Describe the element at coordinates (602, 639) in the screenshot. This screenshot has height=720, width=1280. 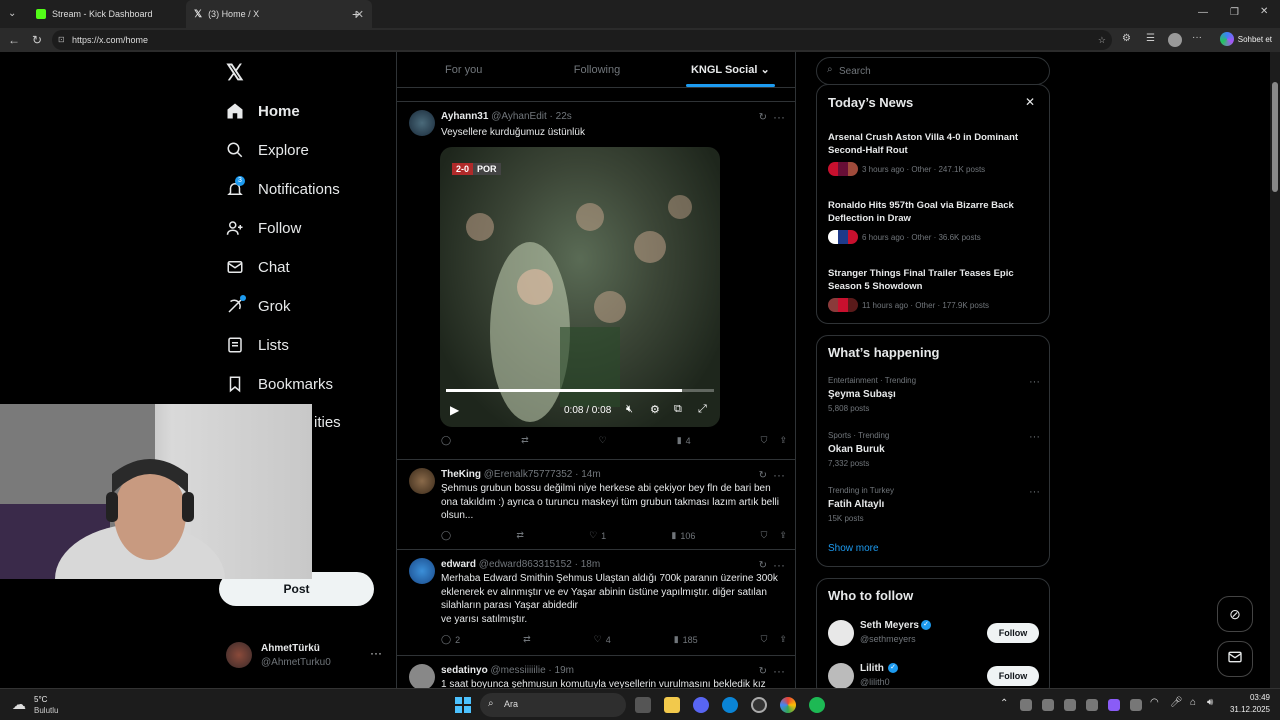
I see `like-button: ♡ 4` at that location.